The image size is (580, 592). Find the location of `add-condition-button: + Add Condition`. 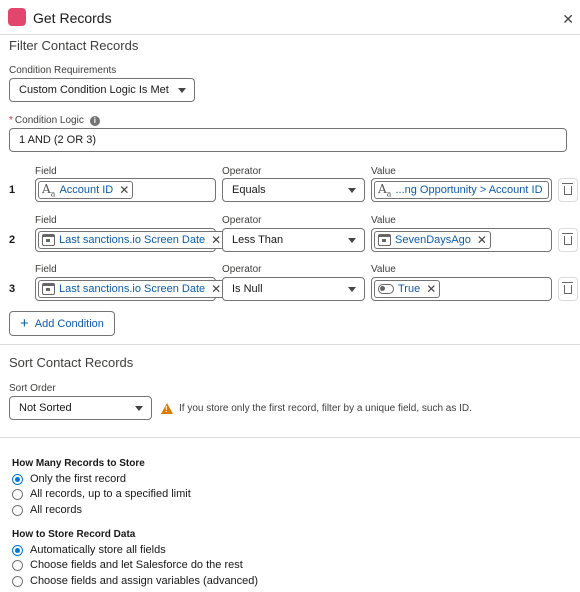

add-condition-button: + Add Condition is located at coordinates (62, 323).